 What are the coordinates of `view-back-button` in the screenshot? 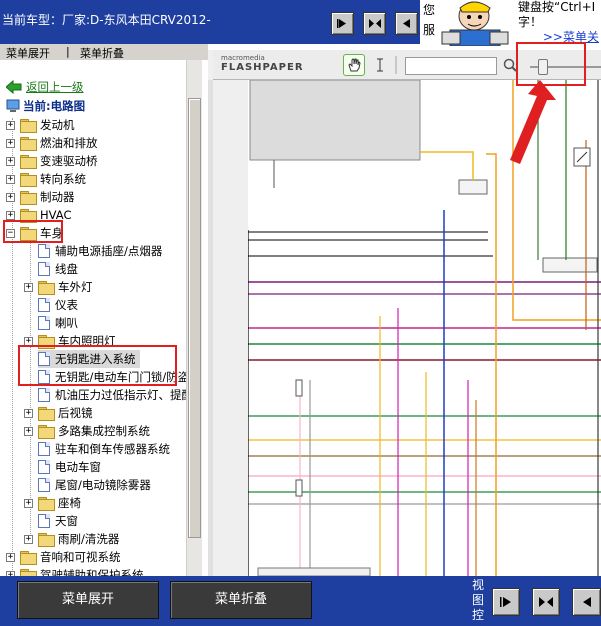 It's located at (586, 602).